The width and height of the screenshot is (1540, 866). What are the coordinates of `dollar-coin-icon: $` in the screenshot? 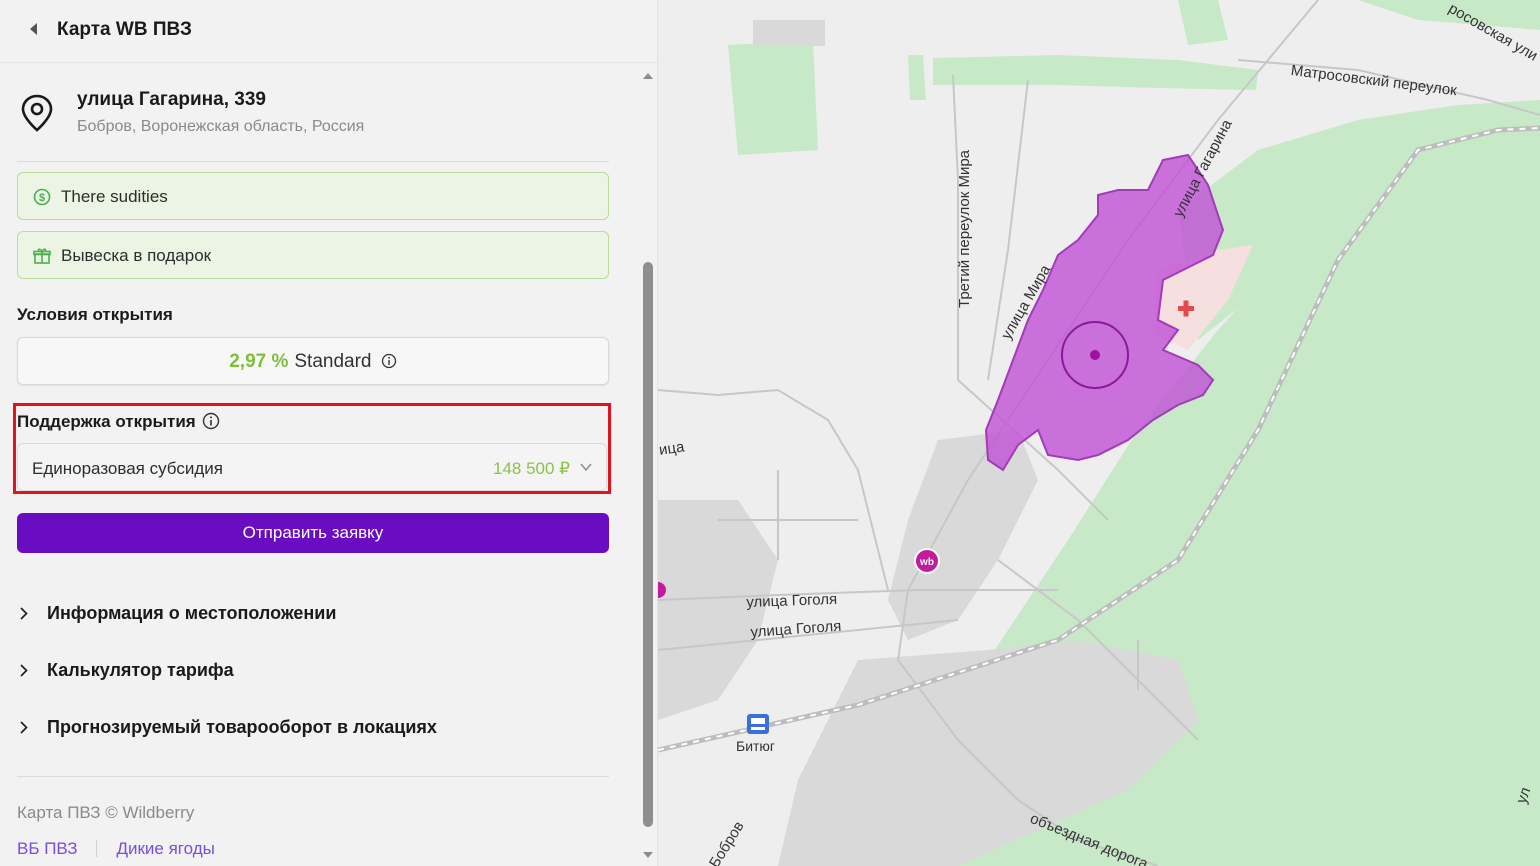 It's located at (42, 197).